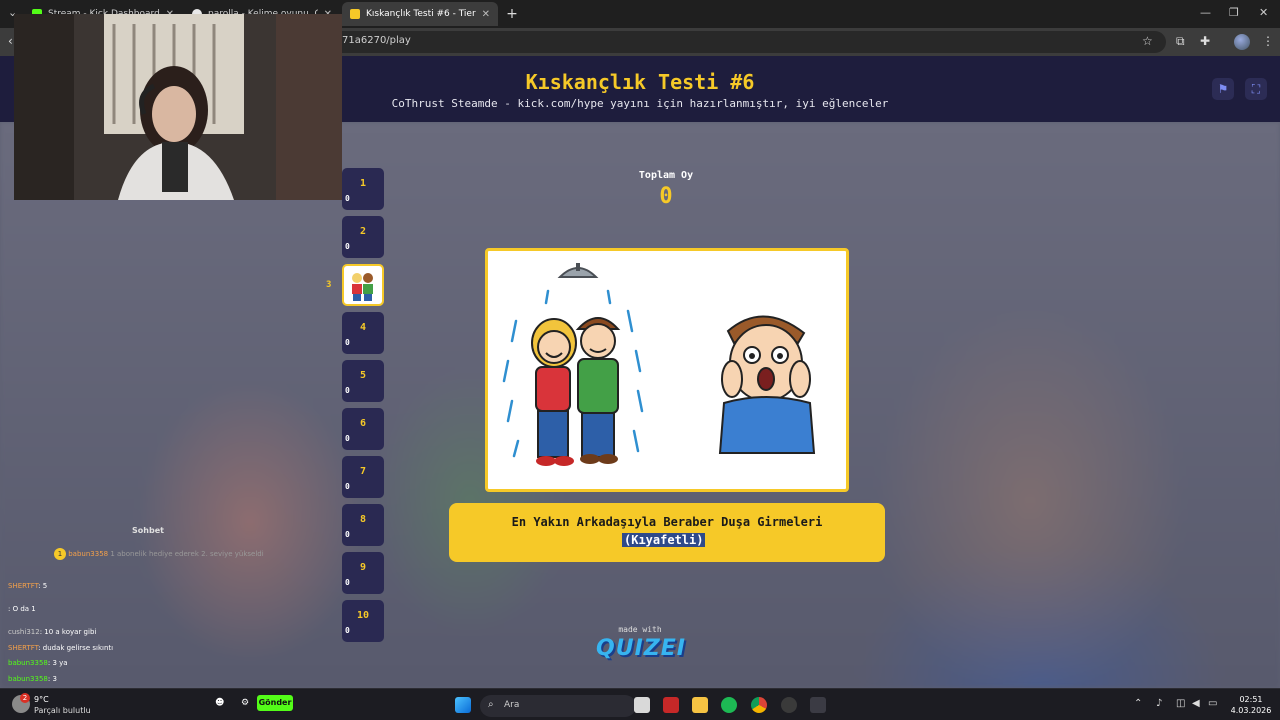 The height and width of the screenshot is (720, 1280). Describe the element at coordinates (1223, 89) in the screenshot. I see `report-flag-icon: ⚑` at that location.